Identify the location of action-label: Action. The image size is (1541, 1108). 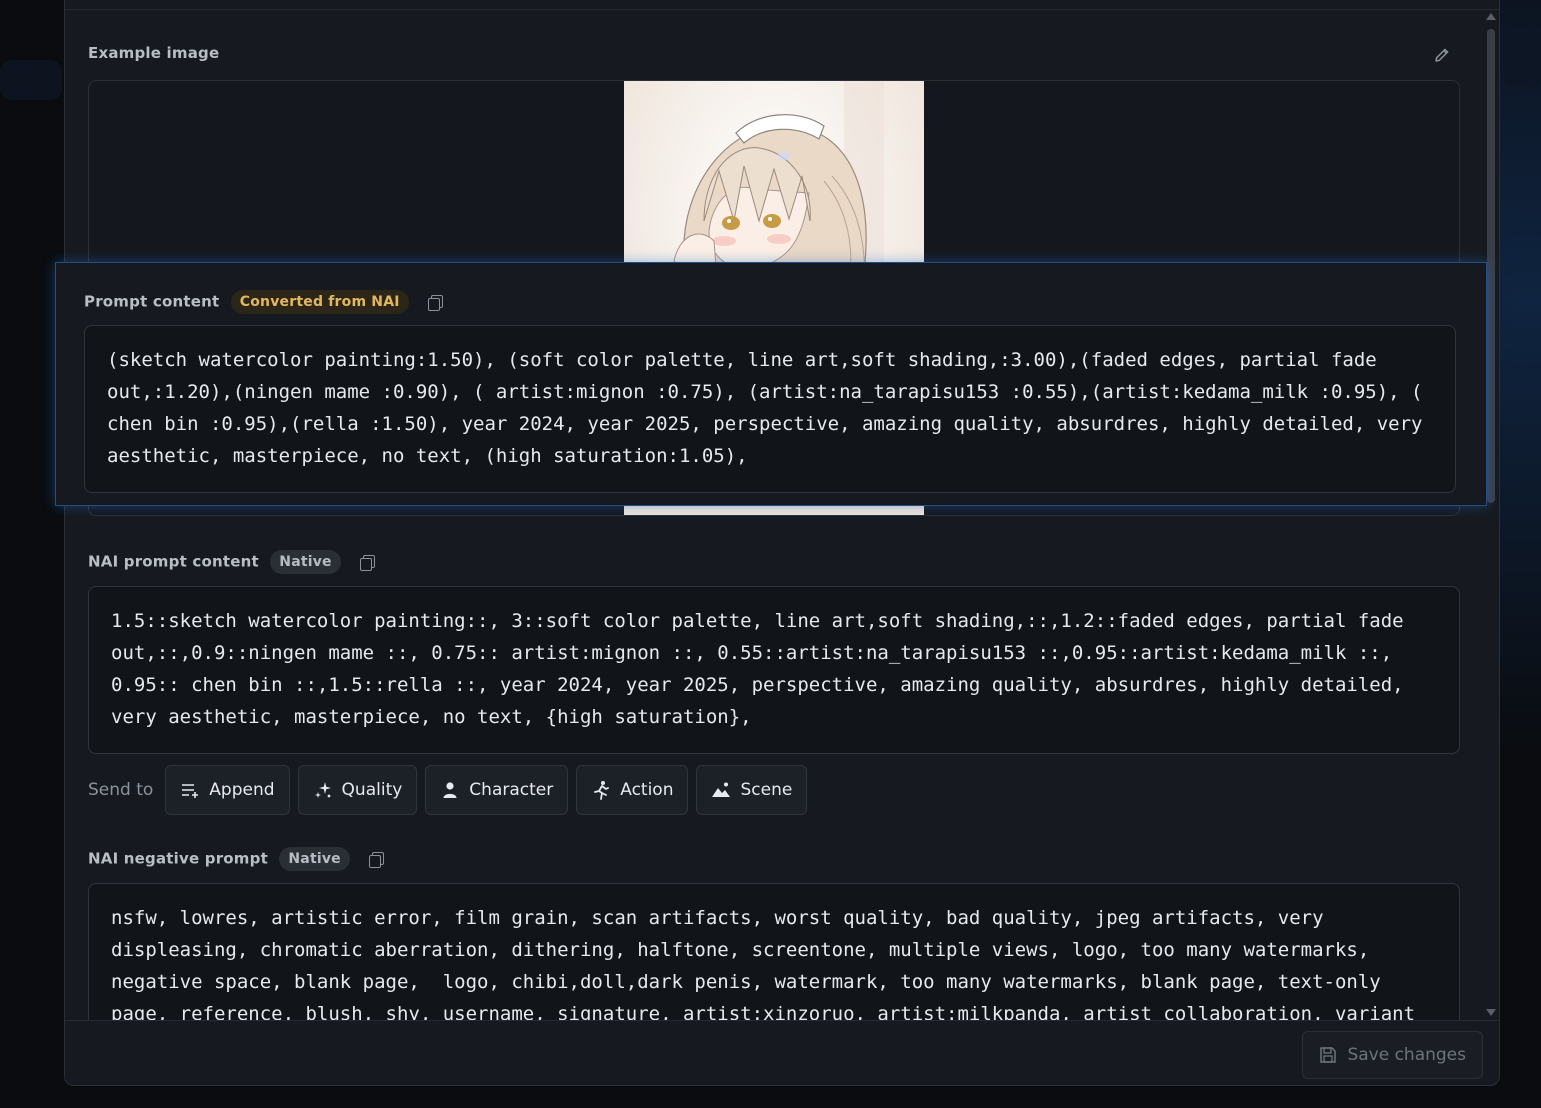
(647, 790).